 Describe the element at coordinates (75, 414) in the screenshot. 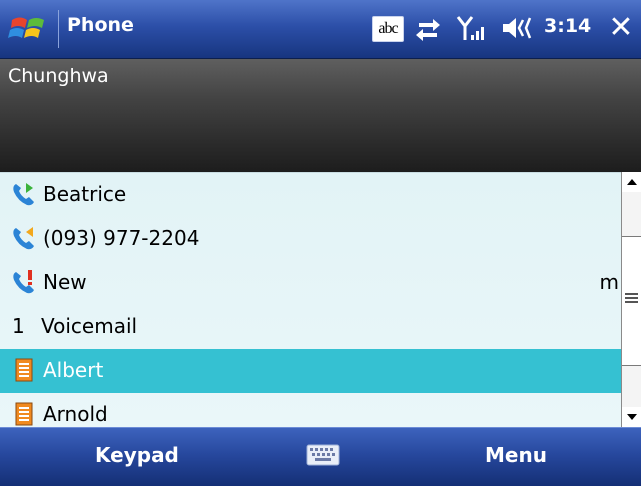

I see `list-item-label: Arnold` at that location.